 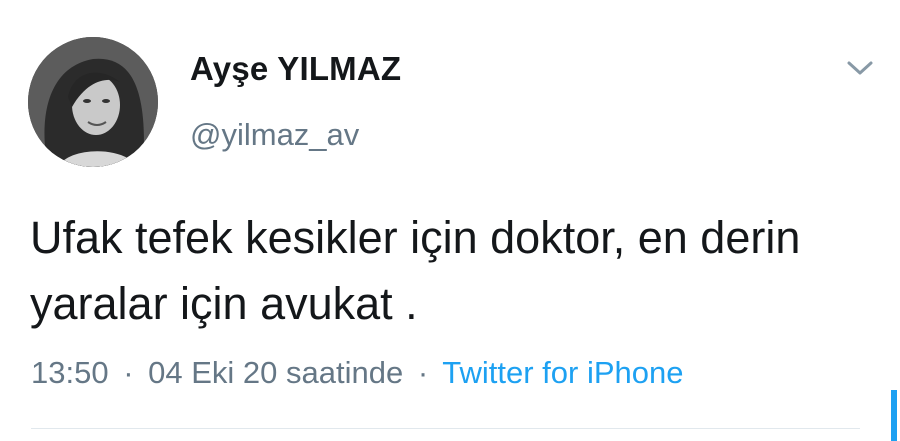 I want to click on tweet-time: 13:50, so click(x=70, y=372).